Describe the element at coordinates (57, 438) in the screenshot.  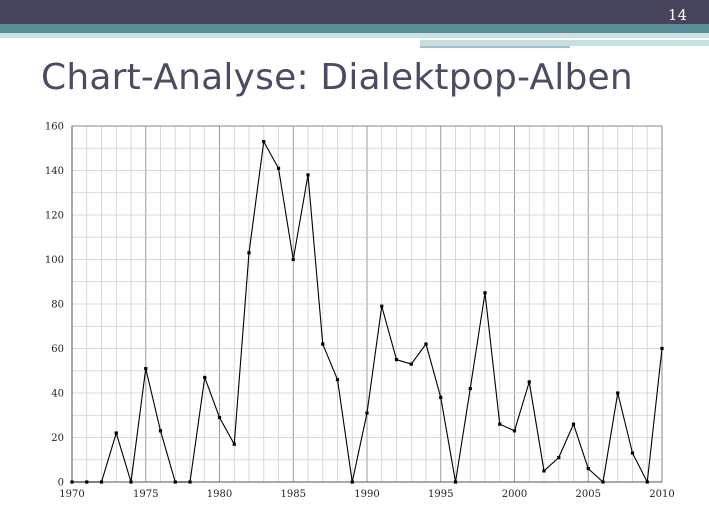
I see `y-tick-label: 20` at that location.